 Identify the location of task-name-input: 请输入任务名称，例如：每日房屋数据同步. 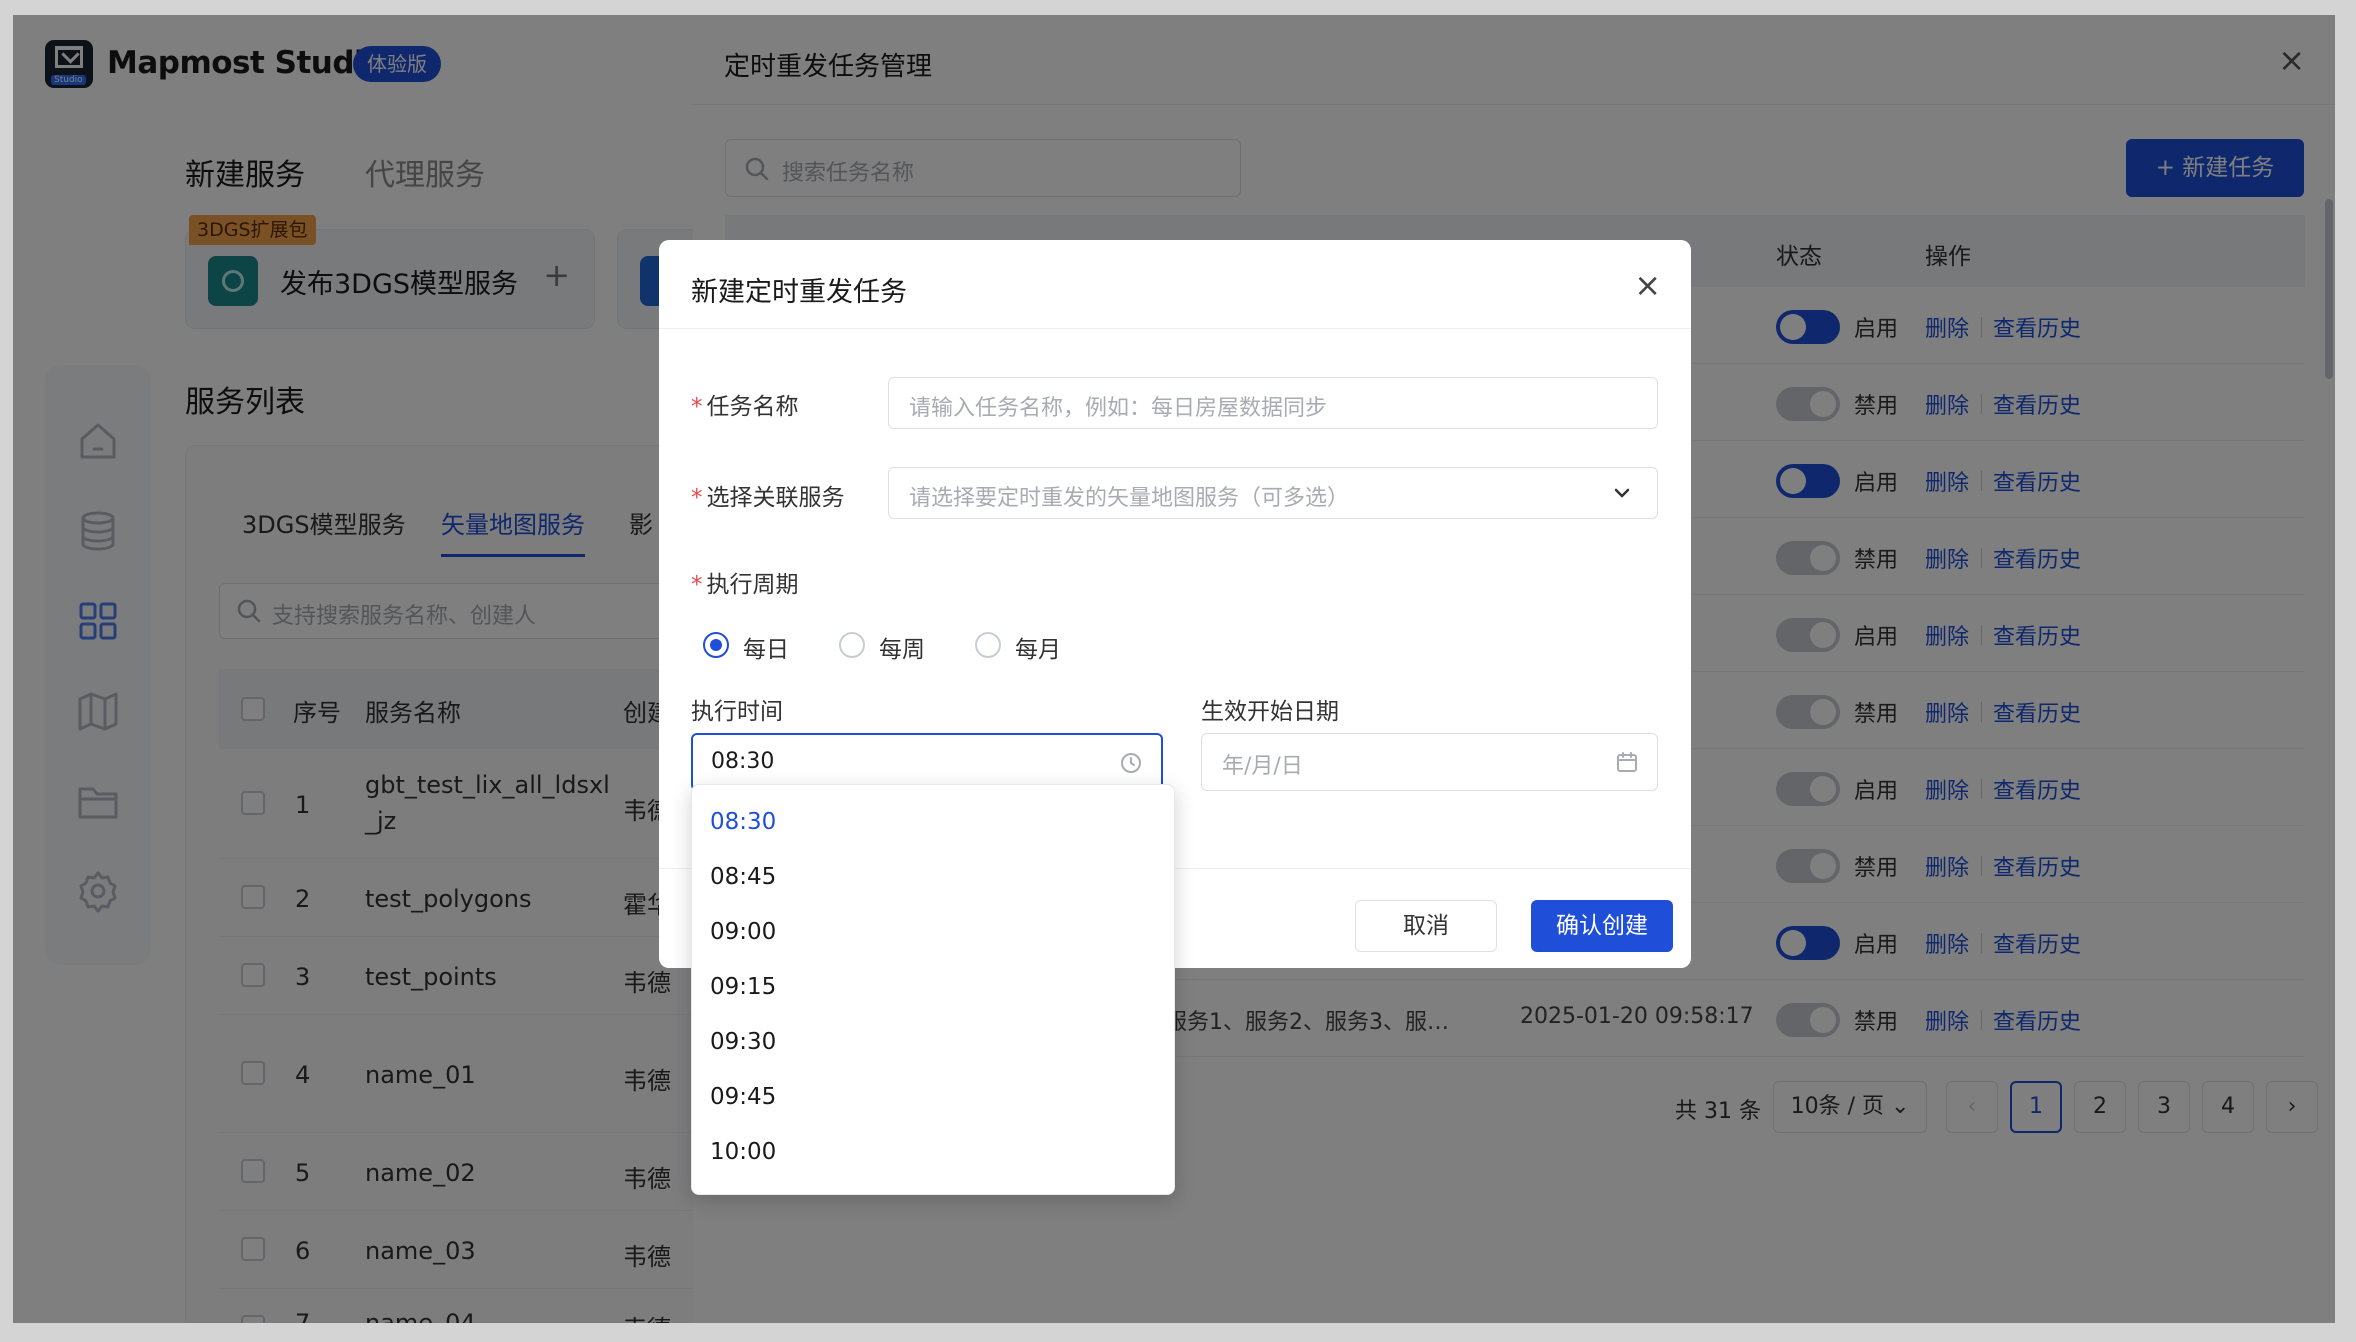
(1273, 403).